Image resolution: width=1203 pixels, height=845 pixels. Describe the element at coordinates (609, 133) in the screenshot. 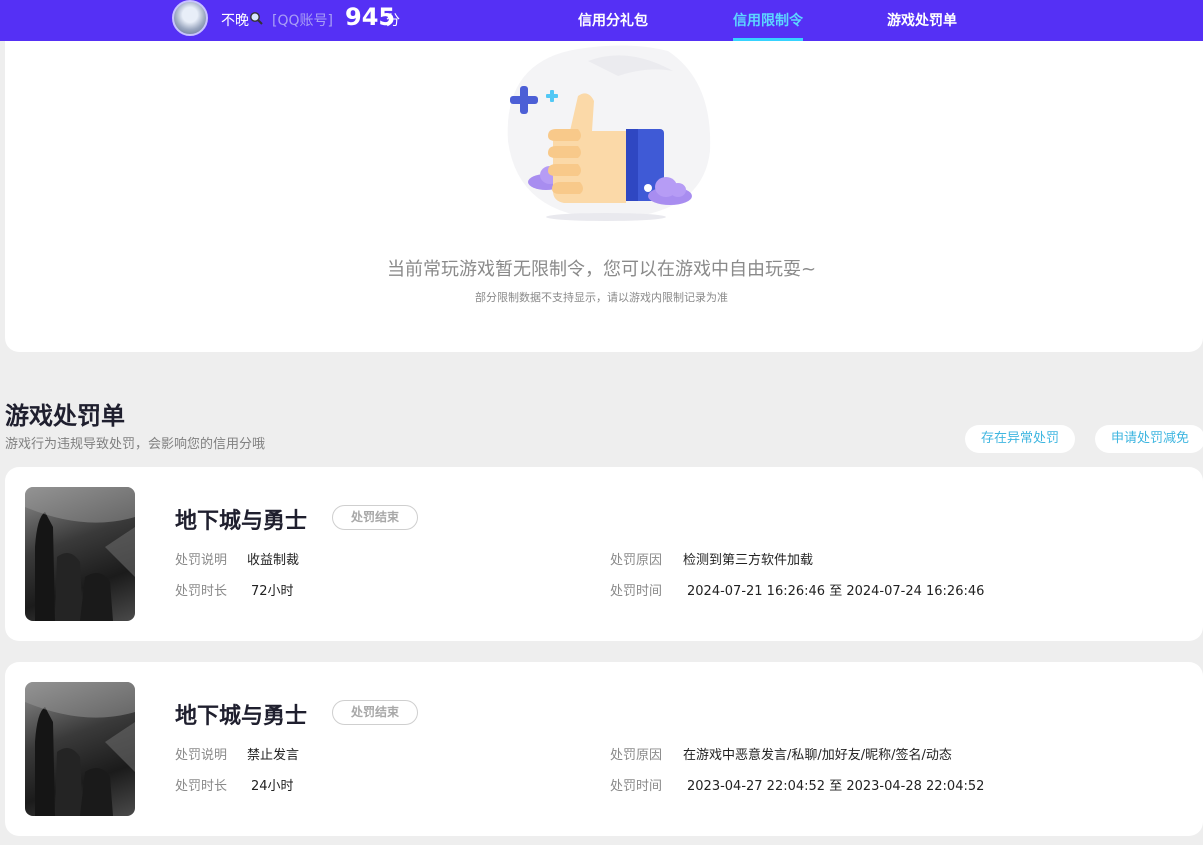

I see `thumbs-up-illustration` at that location.